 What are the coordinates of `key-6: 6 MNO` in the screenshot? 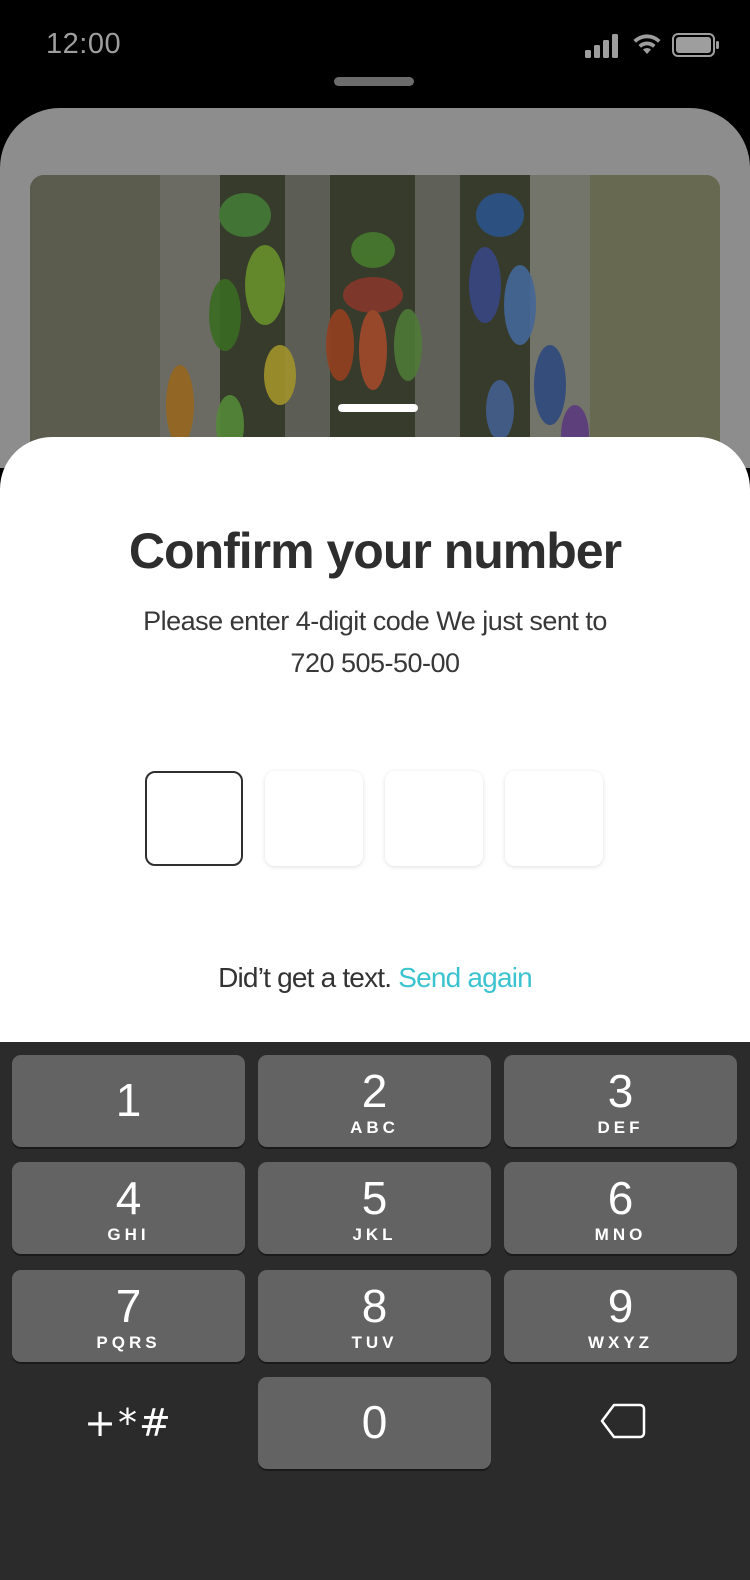 It's located at (620, 1208).